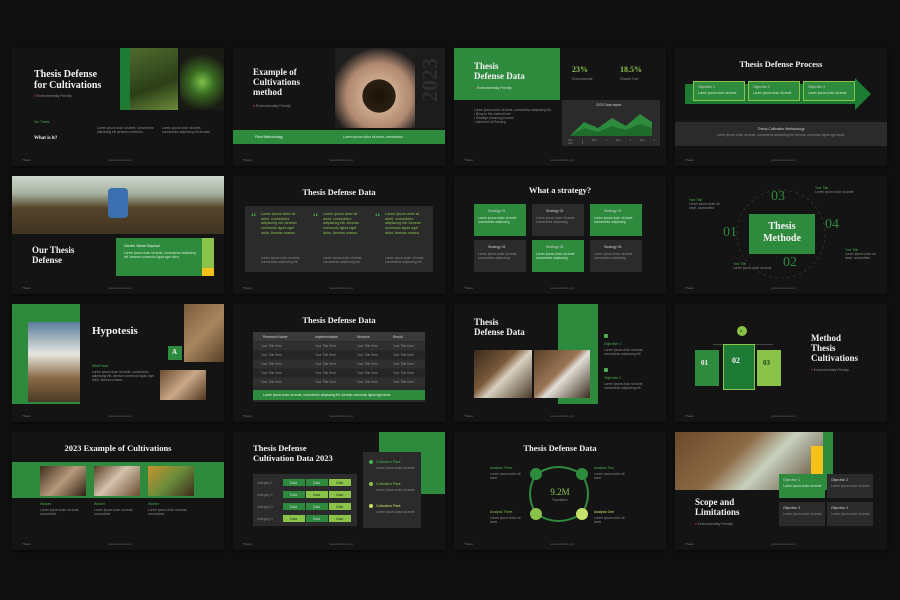 This screenshot has height=600, width=900. Describe the element at coordinates (850, 514) in the screenshot. I see `objective-4: Objective 4 Lorem ipsum dolor sit amet` at that location.